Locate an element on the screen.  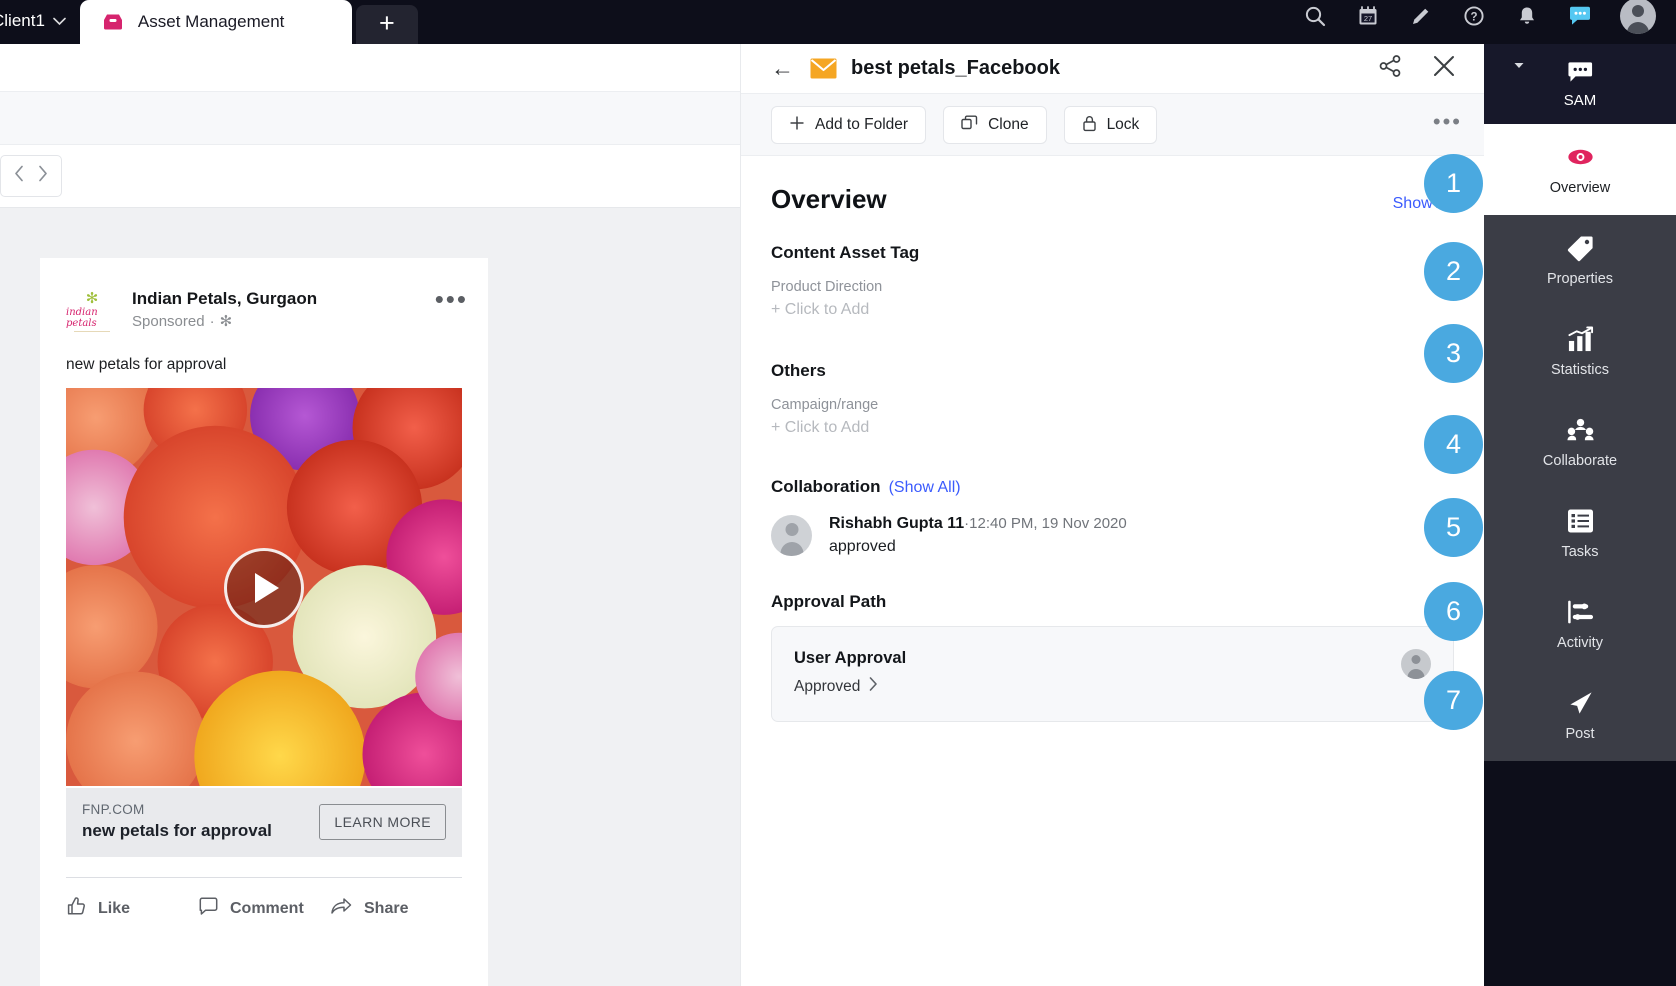
sponsored-label: Sponsored is located at coordinates (168, 321).